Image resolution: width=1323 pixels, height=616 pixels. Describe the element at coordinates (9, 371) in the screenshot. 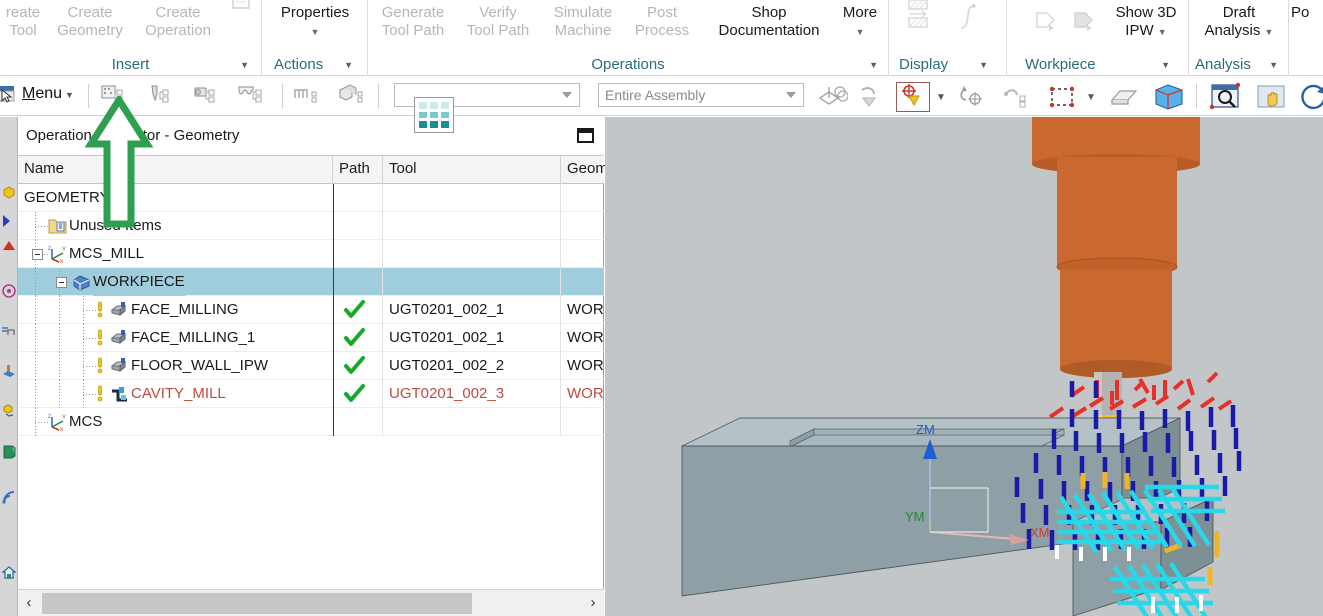

I see `history-icon` at that location.